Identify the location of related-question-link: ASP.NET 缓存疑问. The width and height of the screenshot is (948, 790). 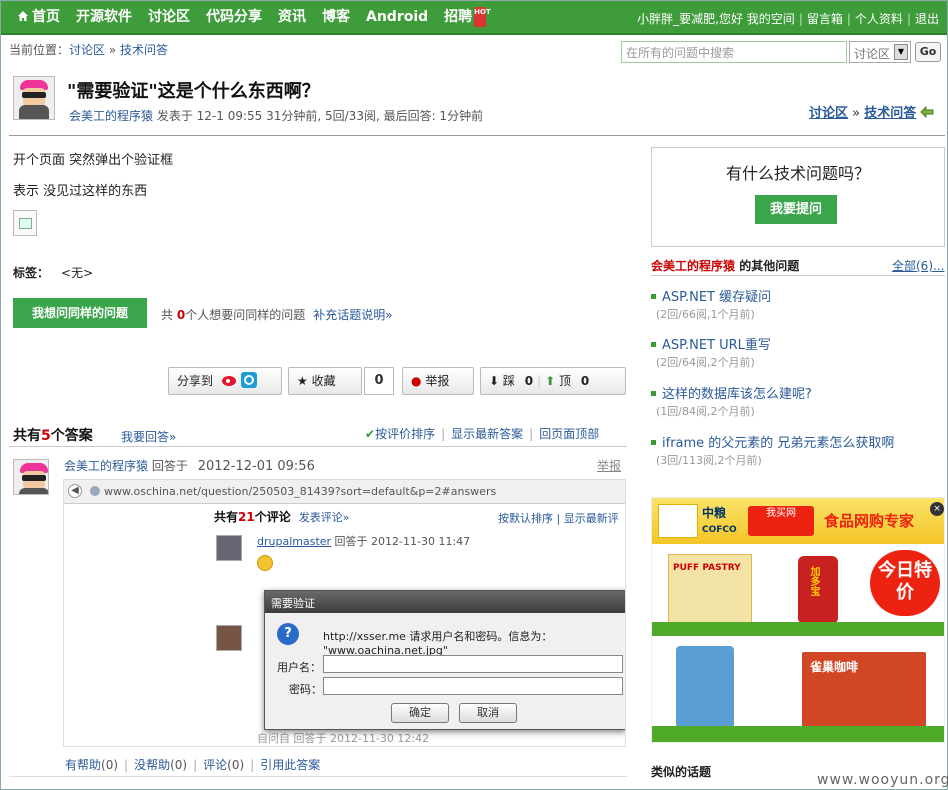
(716, 297).